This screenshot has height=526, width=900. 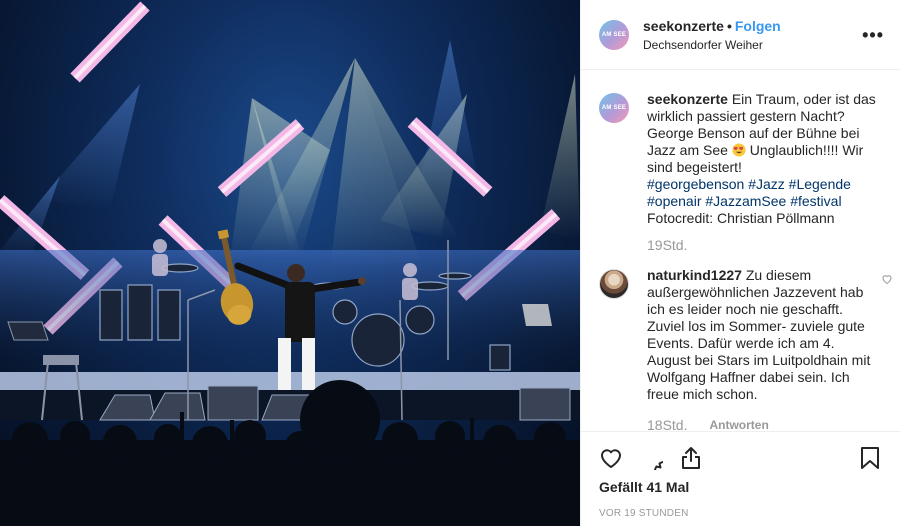 I want to click on hashtags: #openair #JazzamSee #festival, so click(x=744, y=201).